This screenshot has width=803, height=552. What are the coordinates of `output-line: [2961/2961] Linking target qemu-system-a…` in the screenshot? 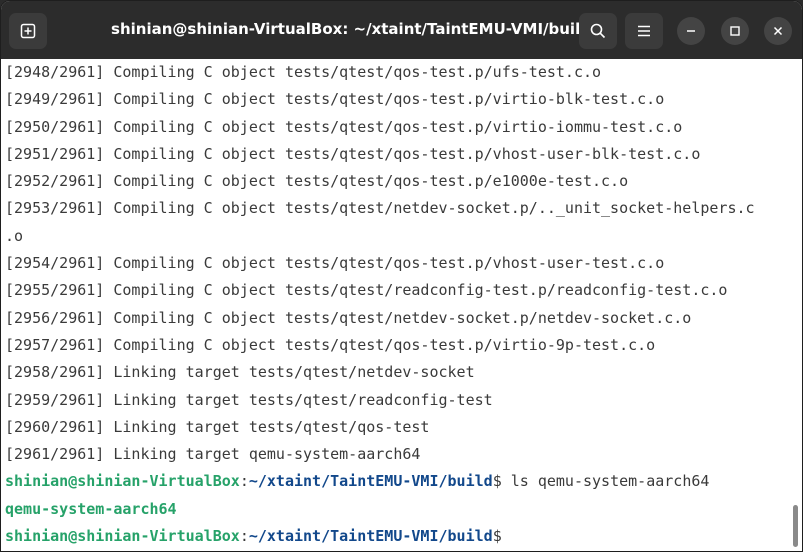 It's located at (213, 454).